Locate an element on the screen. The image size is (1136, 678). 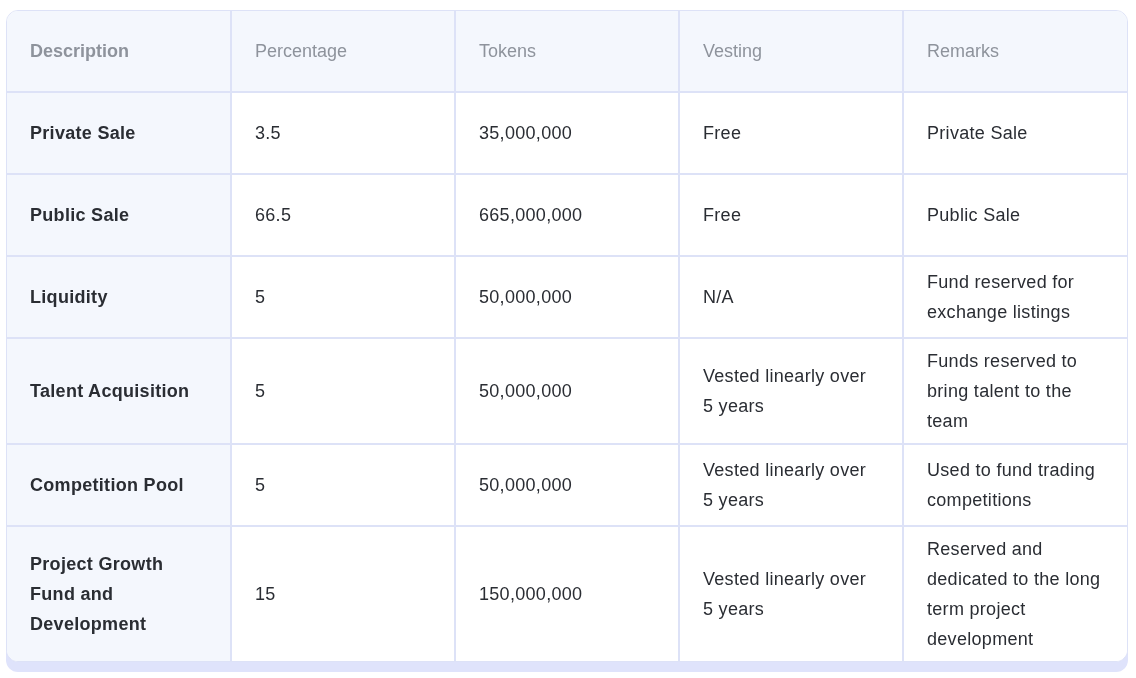
table-cell: Private Sale is located at coordinates (1015, 133).